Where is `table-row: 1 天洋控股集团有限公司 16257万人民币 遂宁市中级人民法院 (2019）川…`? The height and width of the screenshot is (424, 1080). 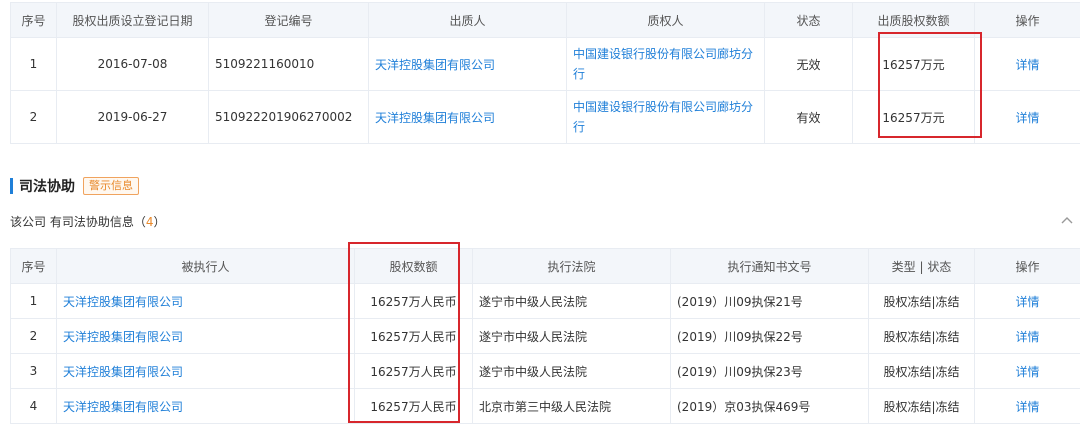 table-row: 1 天洋控股集团有限公司 16257万人民币 遂宁市中级人民法院 (2019）川… is located at coordinates (545, 301).